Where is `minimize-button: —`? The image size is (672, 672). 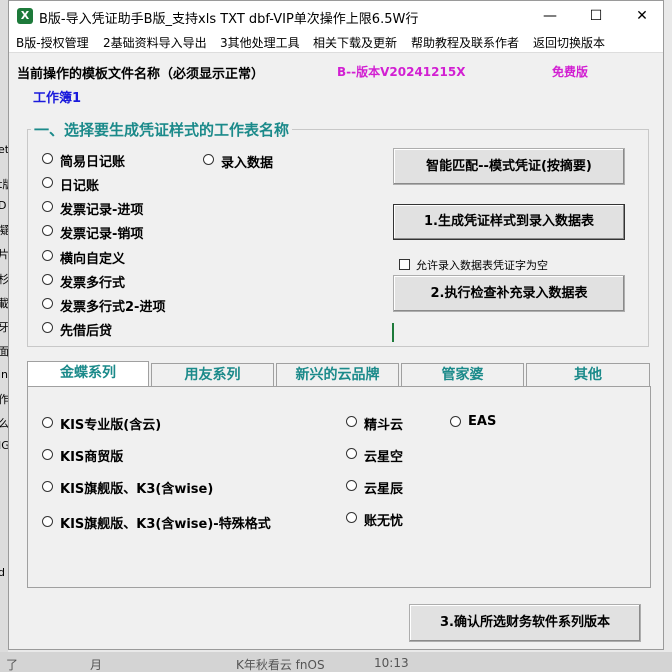
minimize-button: — is located at coordinates (550, 16).